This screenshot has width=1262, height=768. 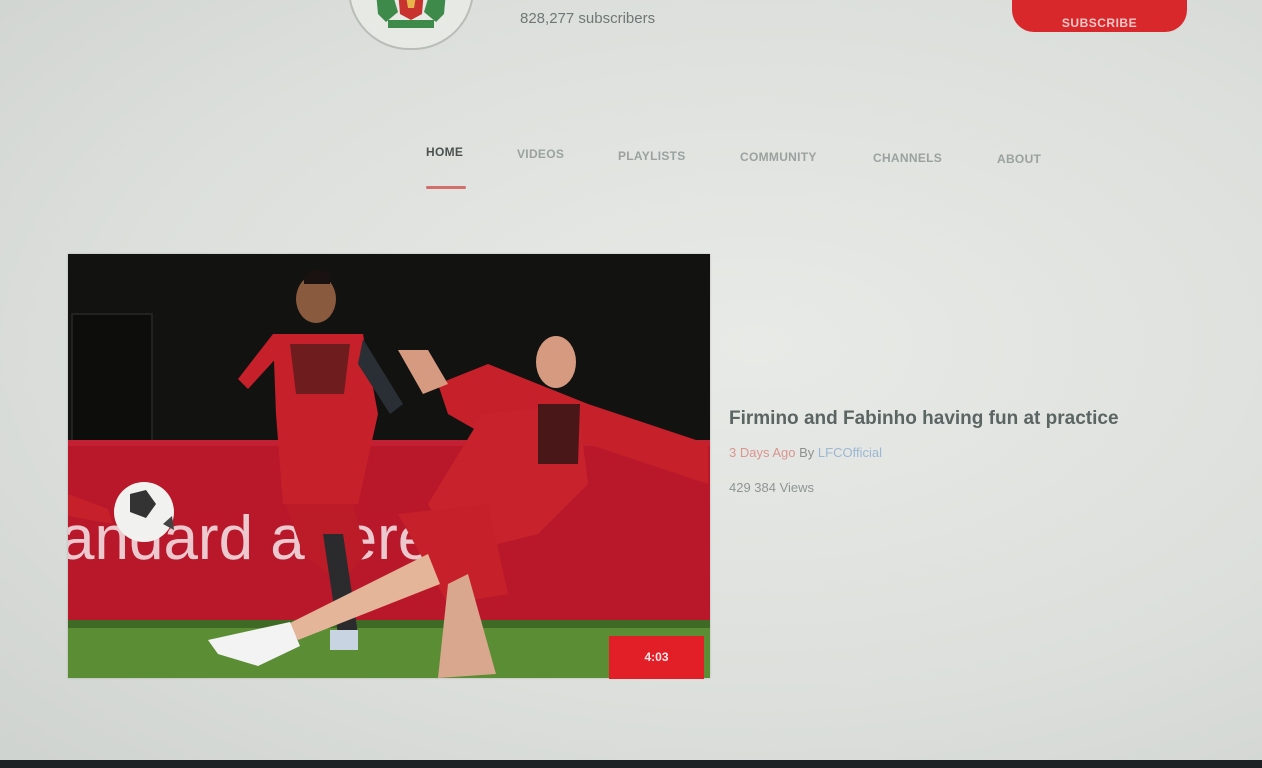 I want to click on tab-playlists: PLAYLISTS, so click(x=652, y=156).